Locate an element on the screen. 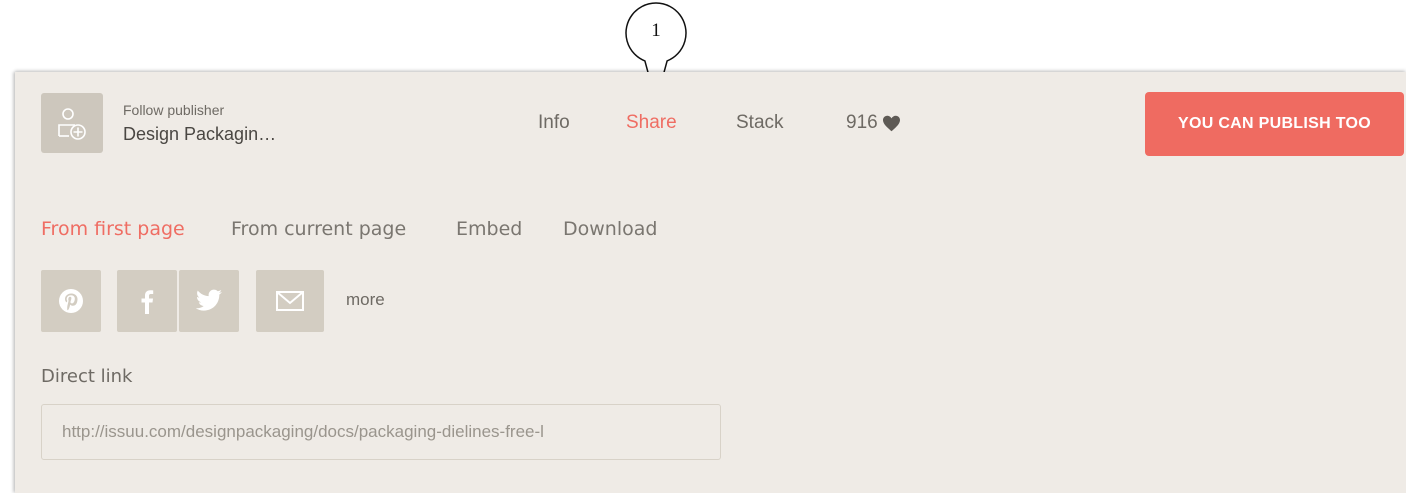 The image size is (1406, 493). facebook-icon is located at coordinates (147, 302).